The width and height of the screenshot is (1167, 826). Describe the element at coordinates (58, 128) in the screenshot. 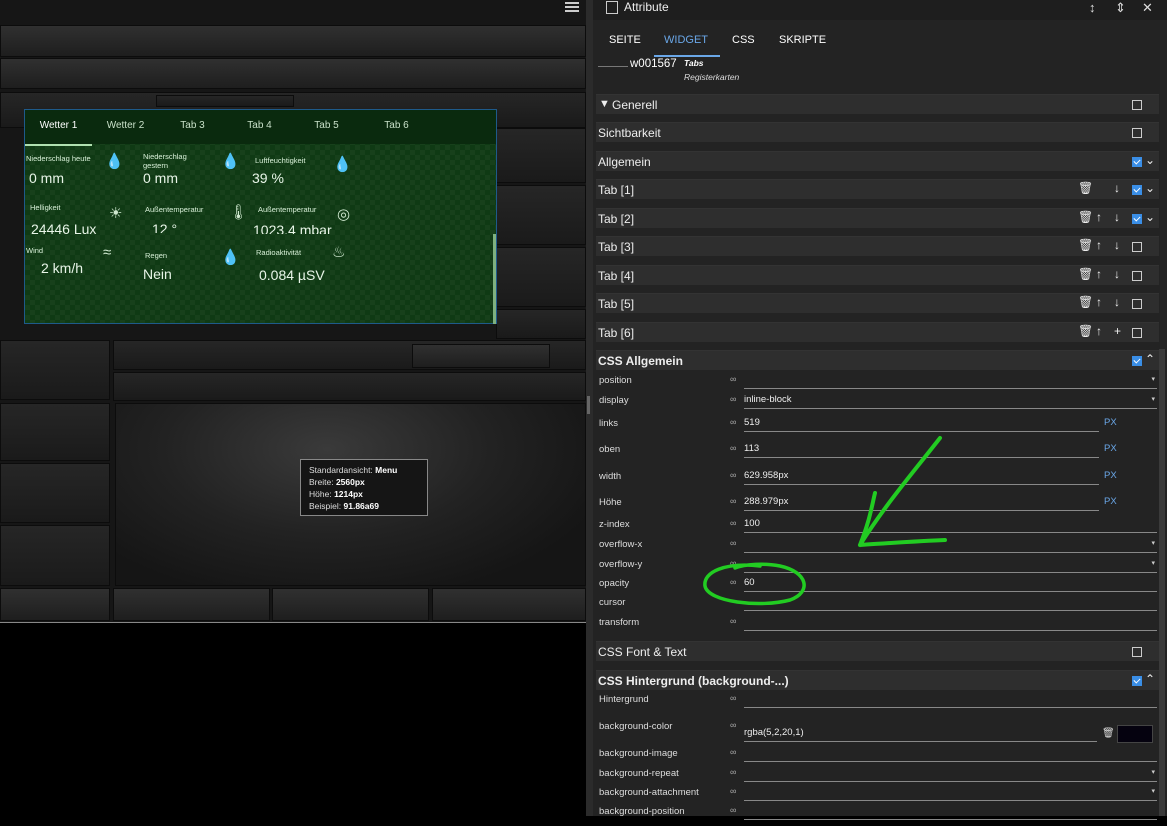

I see `widget-tab: Wetter 1` at that location.